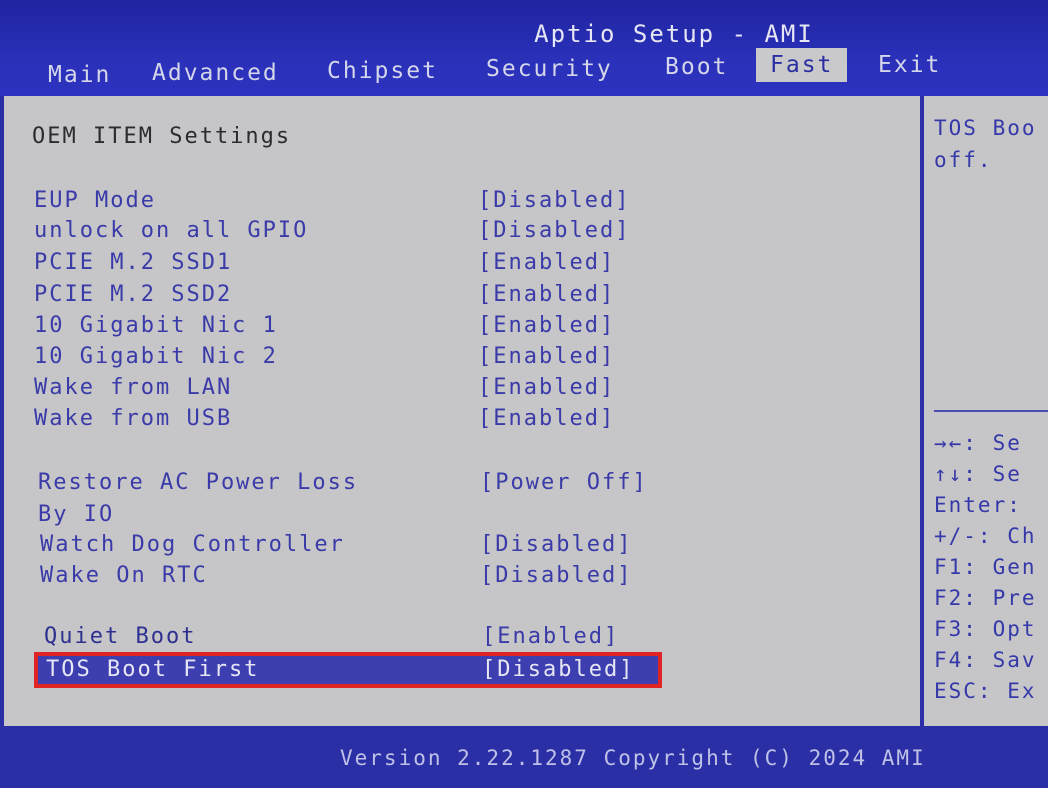  What do you see at coordinates (985, 691) in the screenshot?
I see `key-hint: ESC: Ex` at bounding box center [985, 691].